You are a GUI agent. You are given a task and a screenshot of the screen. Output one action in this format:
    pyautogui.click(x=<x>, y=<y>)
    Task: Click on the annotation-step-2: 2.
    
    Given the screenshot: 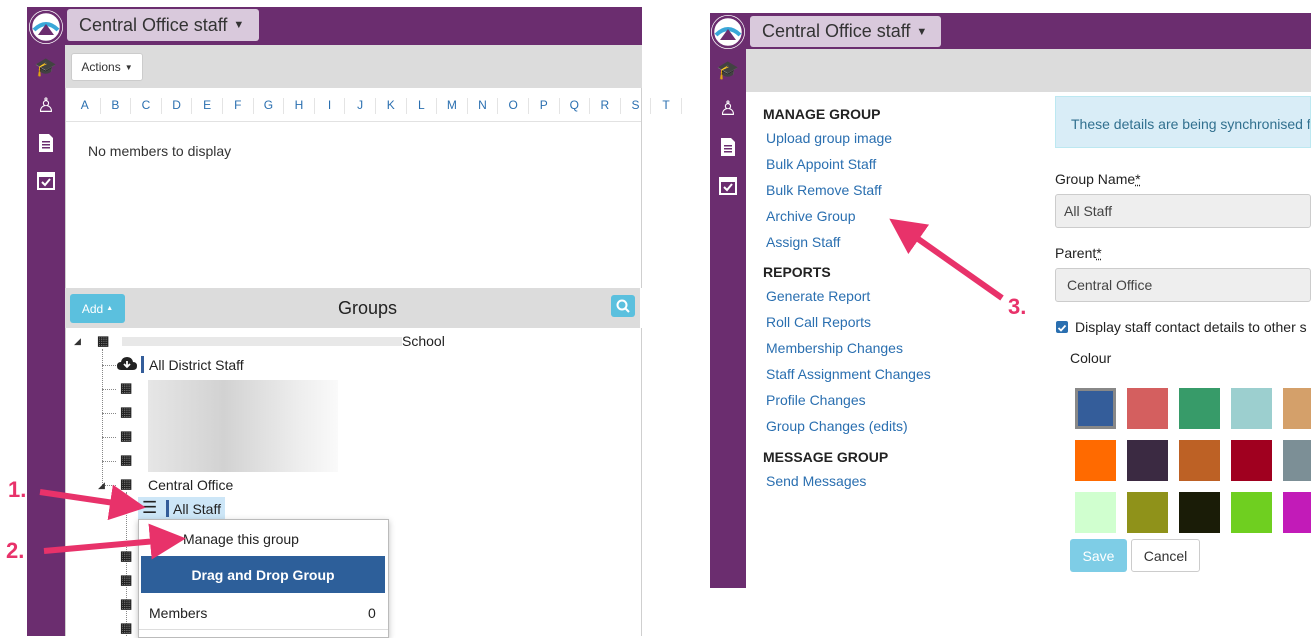 What is the action you would take?
    pyautogui.click(x=15, y=550)
    